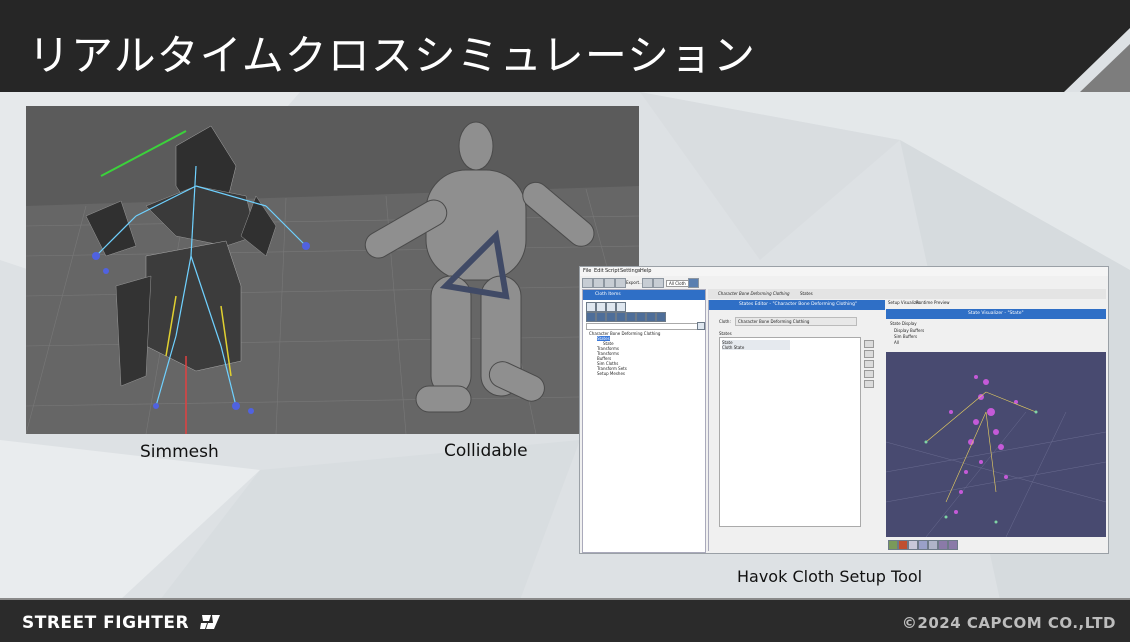  I want to click on move-down-button, so click(869, 374).